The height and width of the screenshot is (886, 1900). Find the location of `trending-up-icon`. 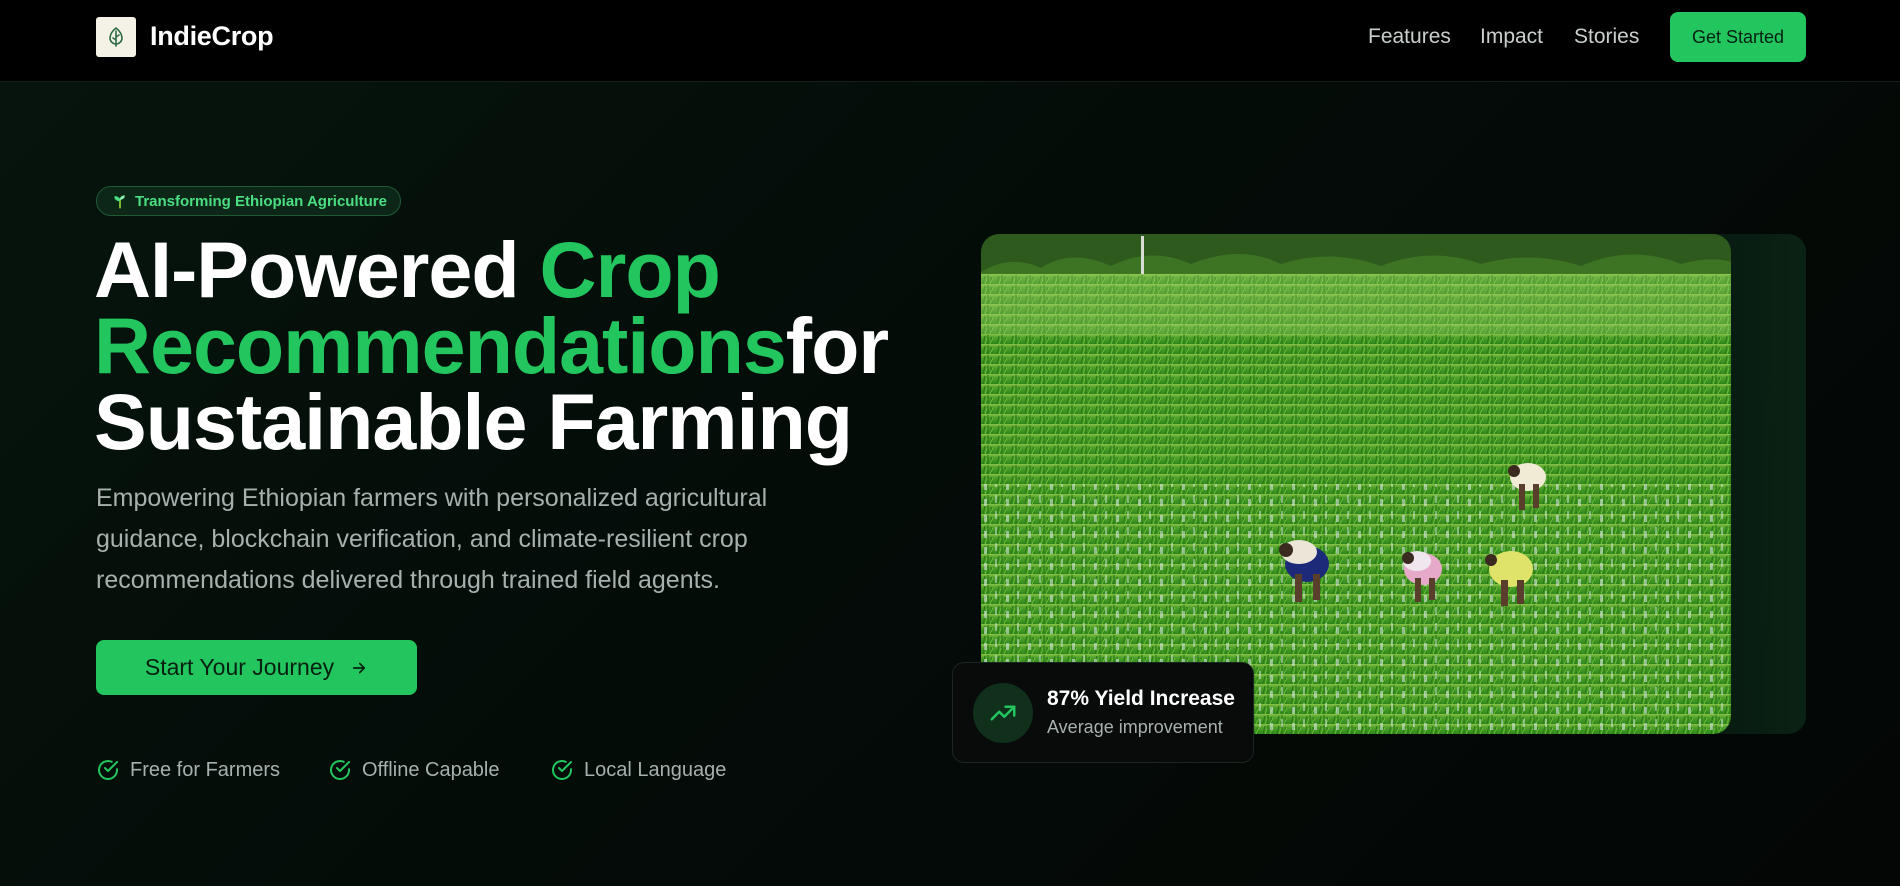

trending-up-icon is located at coordinates (1003, 712).